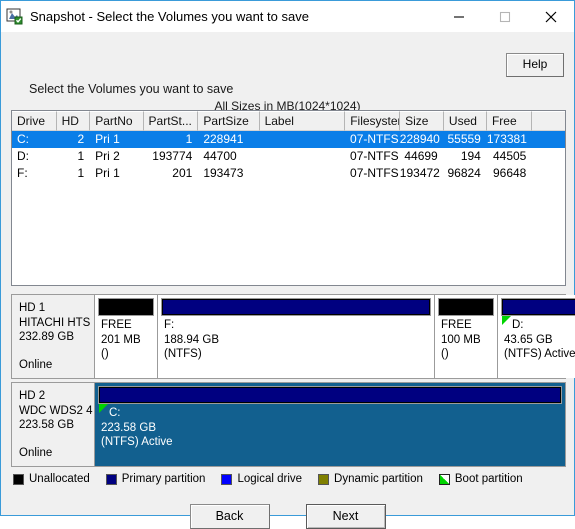 The height and width of the screenshot is (529, 575). What do you see at coordinates (302, 121) in the screenshot?
I see `column-header-label: Label` at bounding box center [302, 121].